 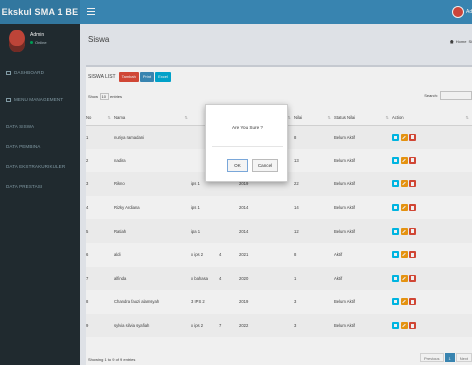 What do you see at coordinates (237, 165) in the screenshot?
I see `ok-button: OK` at bounding box center [237, 165].